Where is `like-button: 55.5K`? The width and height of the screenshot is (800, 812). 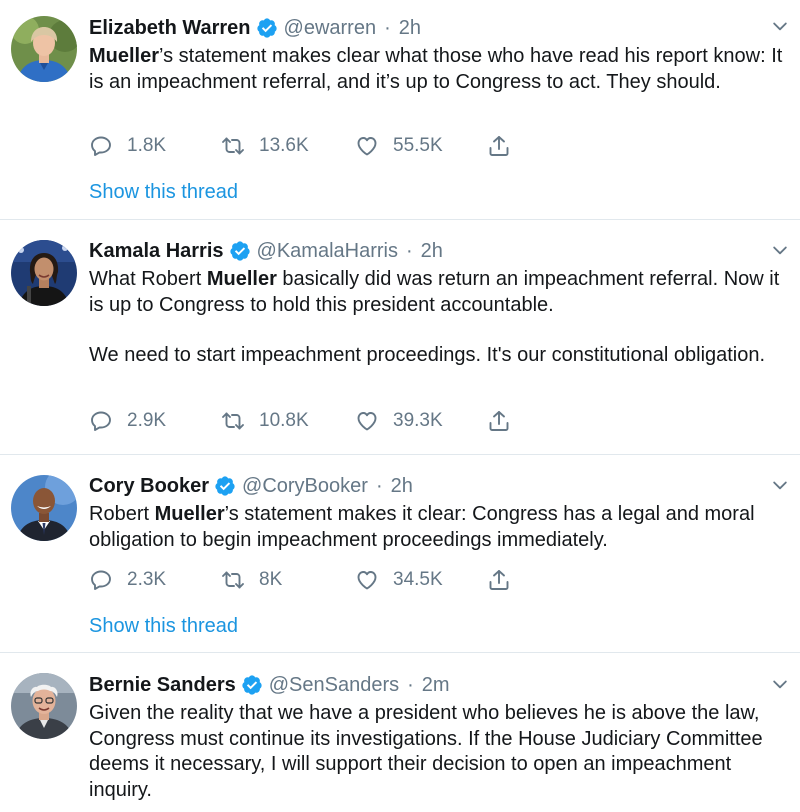
like-button: 55.5K is located at coordinates (399, 146).